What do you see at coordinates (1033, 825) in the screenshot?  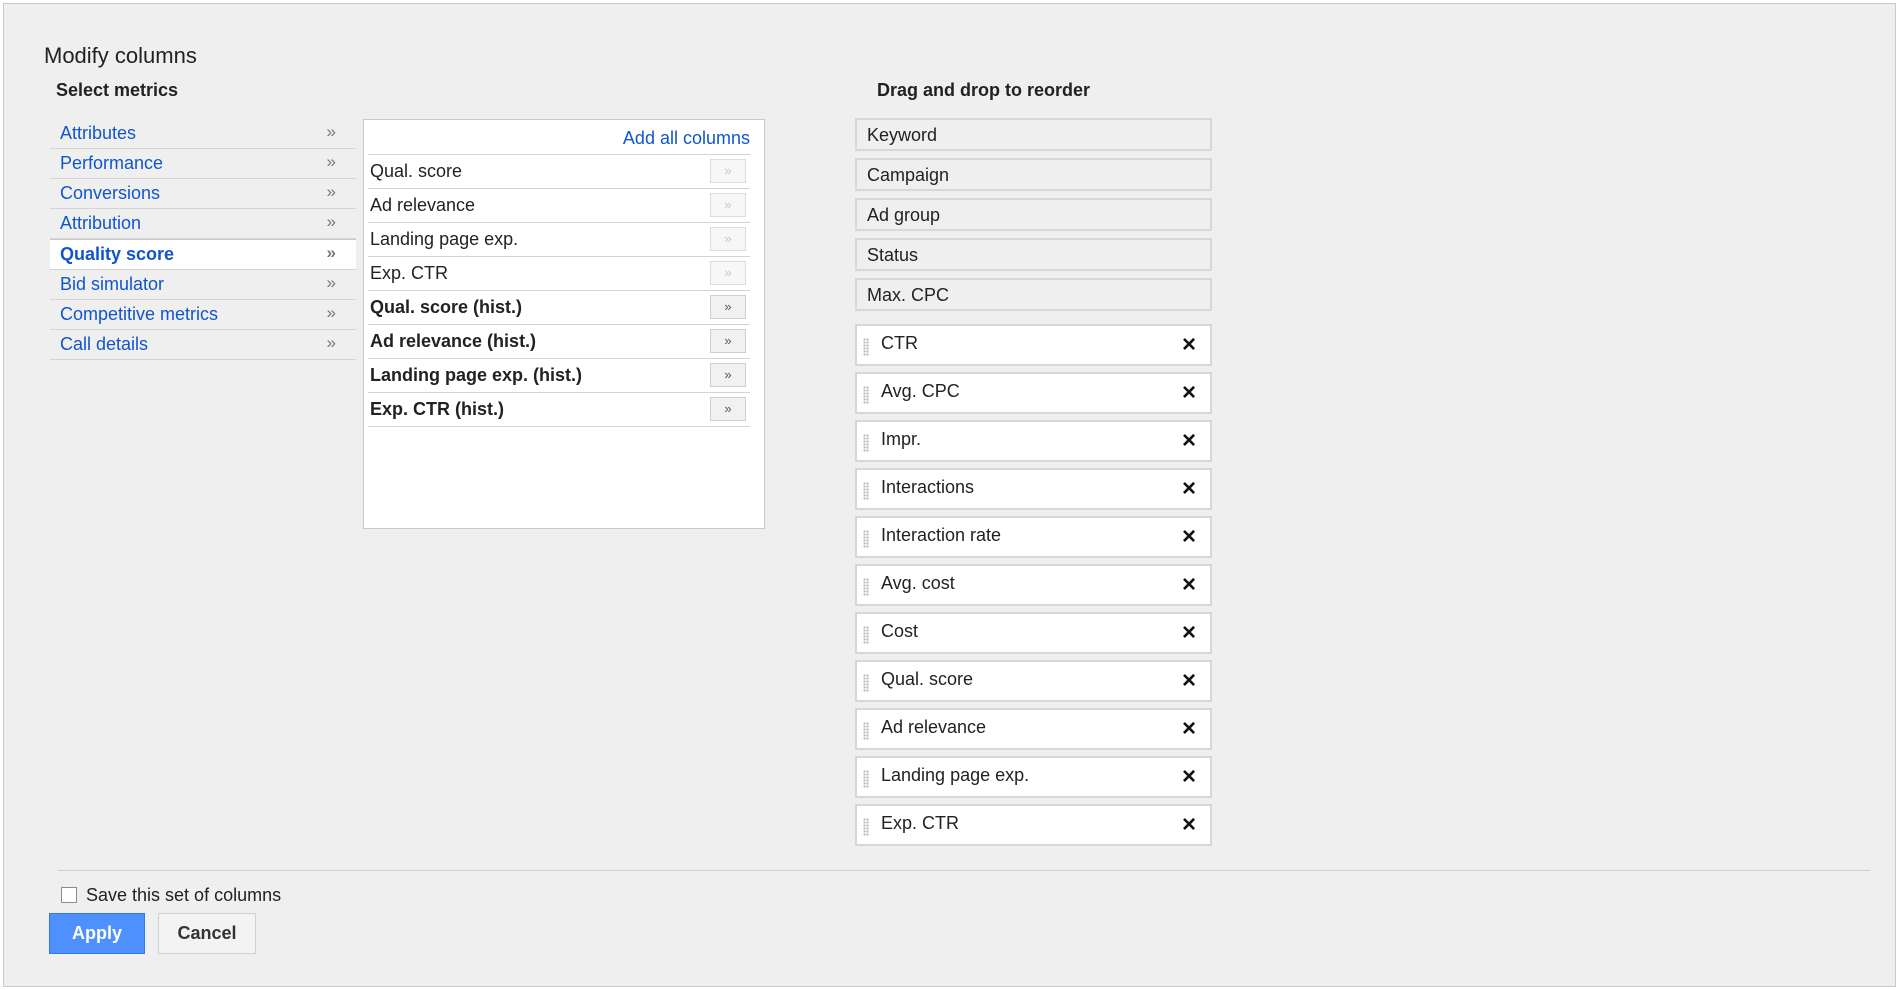 I see `movable-column-item: Exp. CTR ×` at bounding box center [1033, 825].